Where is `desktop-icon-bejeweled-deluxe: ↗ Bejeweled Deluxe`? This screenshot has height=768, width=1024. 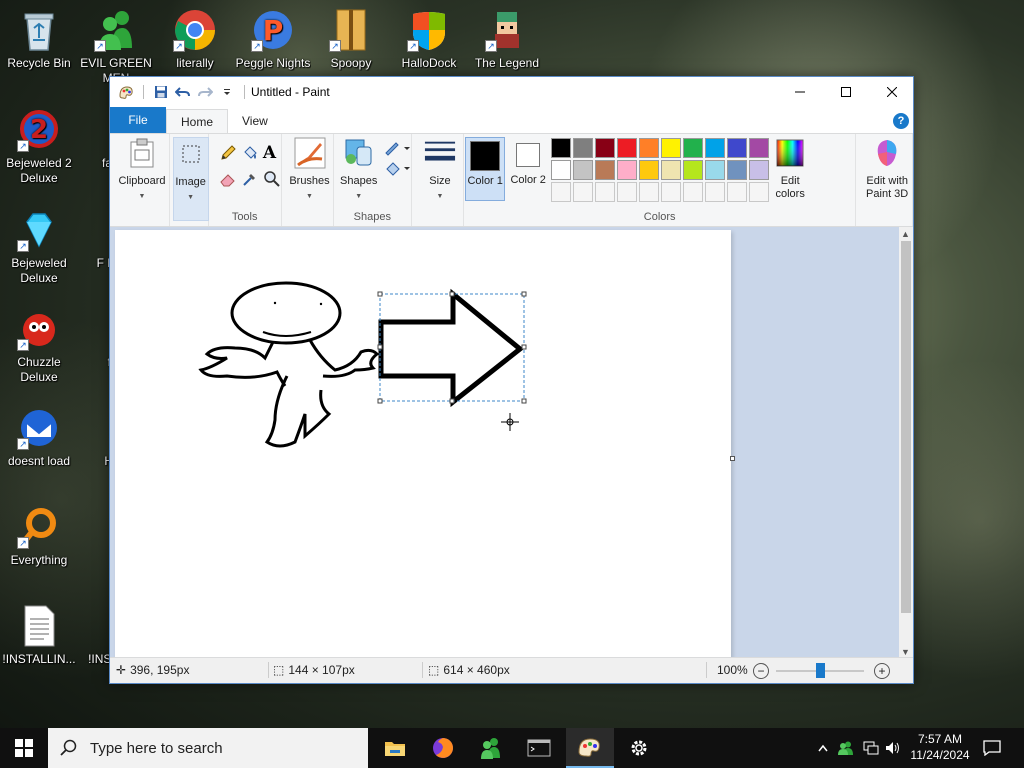
desktop-icon-bejeweled-deluxe: ↗ Bejeweled Deluxe is located at coordinates (39, 247).